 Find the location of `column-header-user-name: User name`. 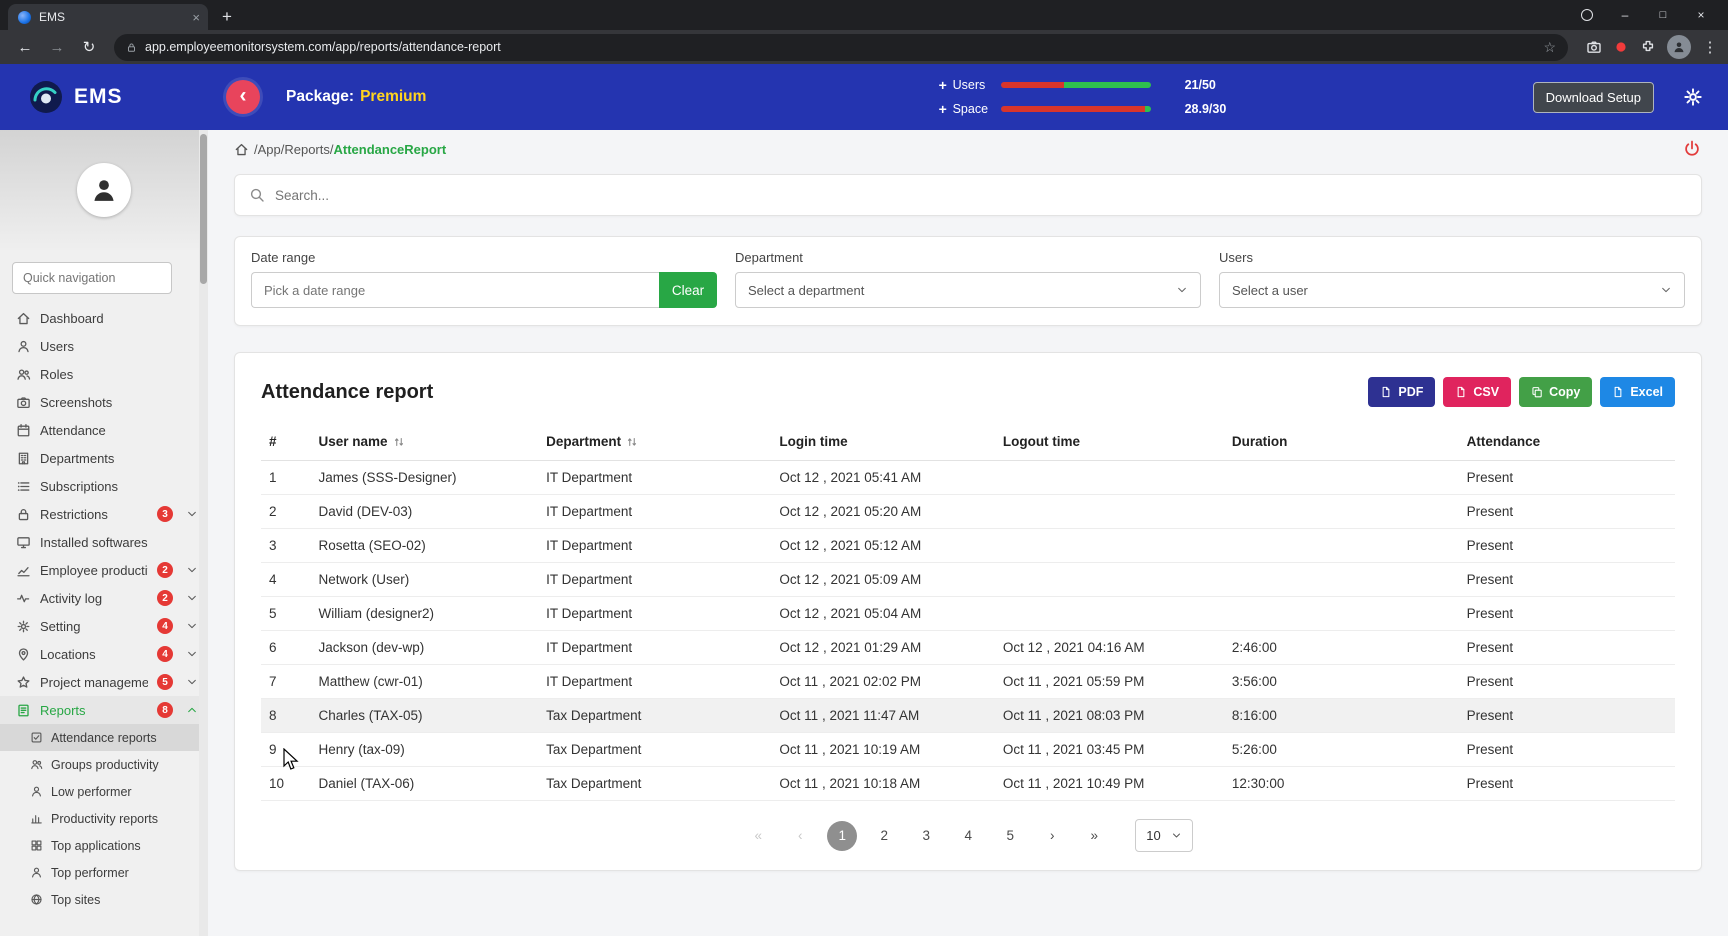

column-header-user-name: User name is located at coordinates (424, 442).